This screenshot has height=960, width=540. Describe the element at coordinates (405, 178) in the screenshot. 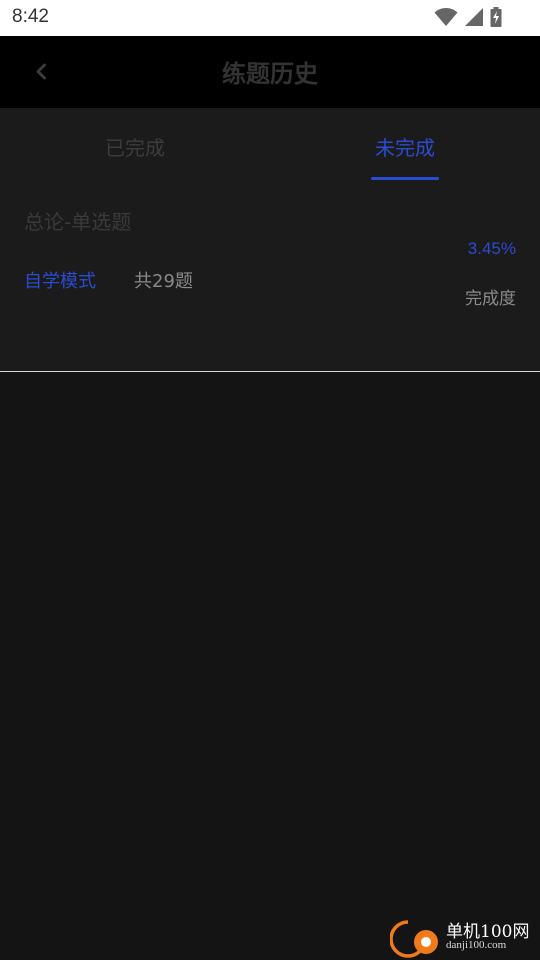

I see `active-tab-indicator` at that location.